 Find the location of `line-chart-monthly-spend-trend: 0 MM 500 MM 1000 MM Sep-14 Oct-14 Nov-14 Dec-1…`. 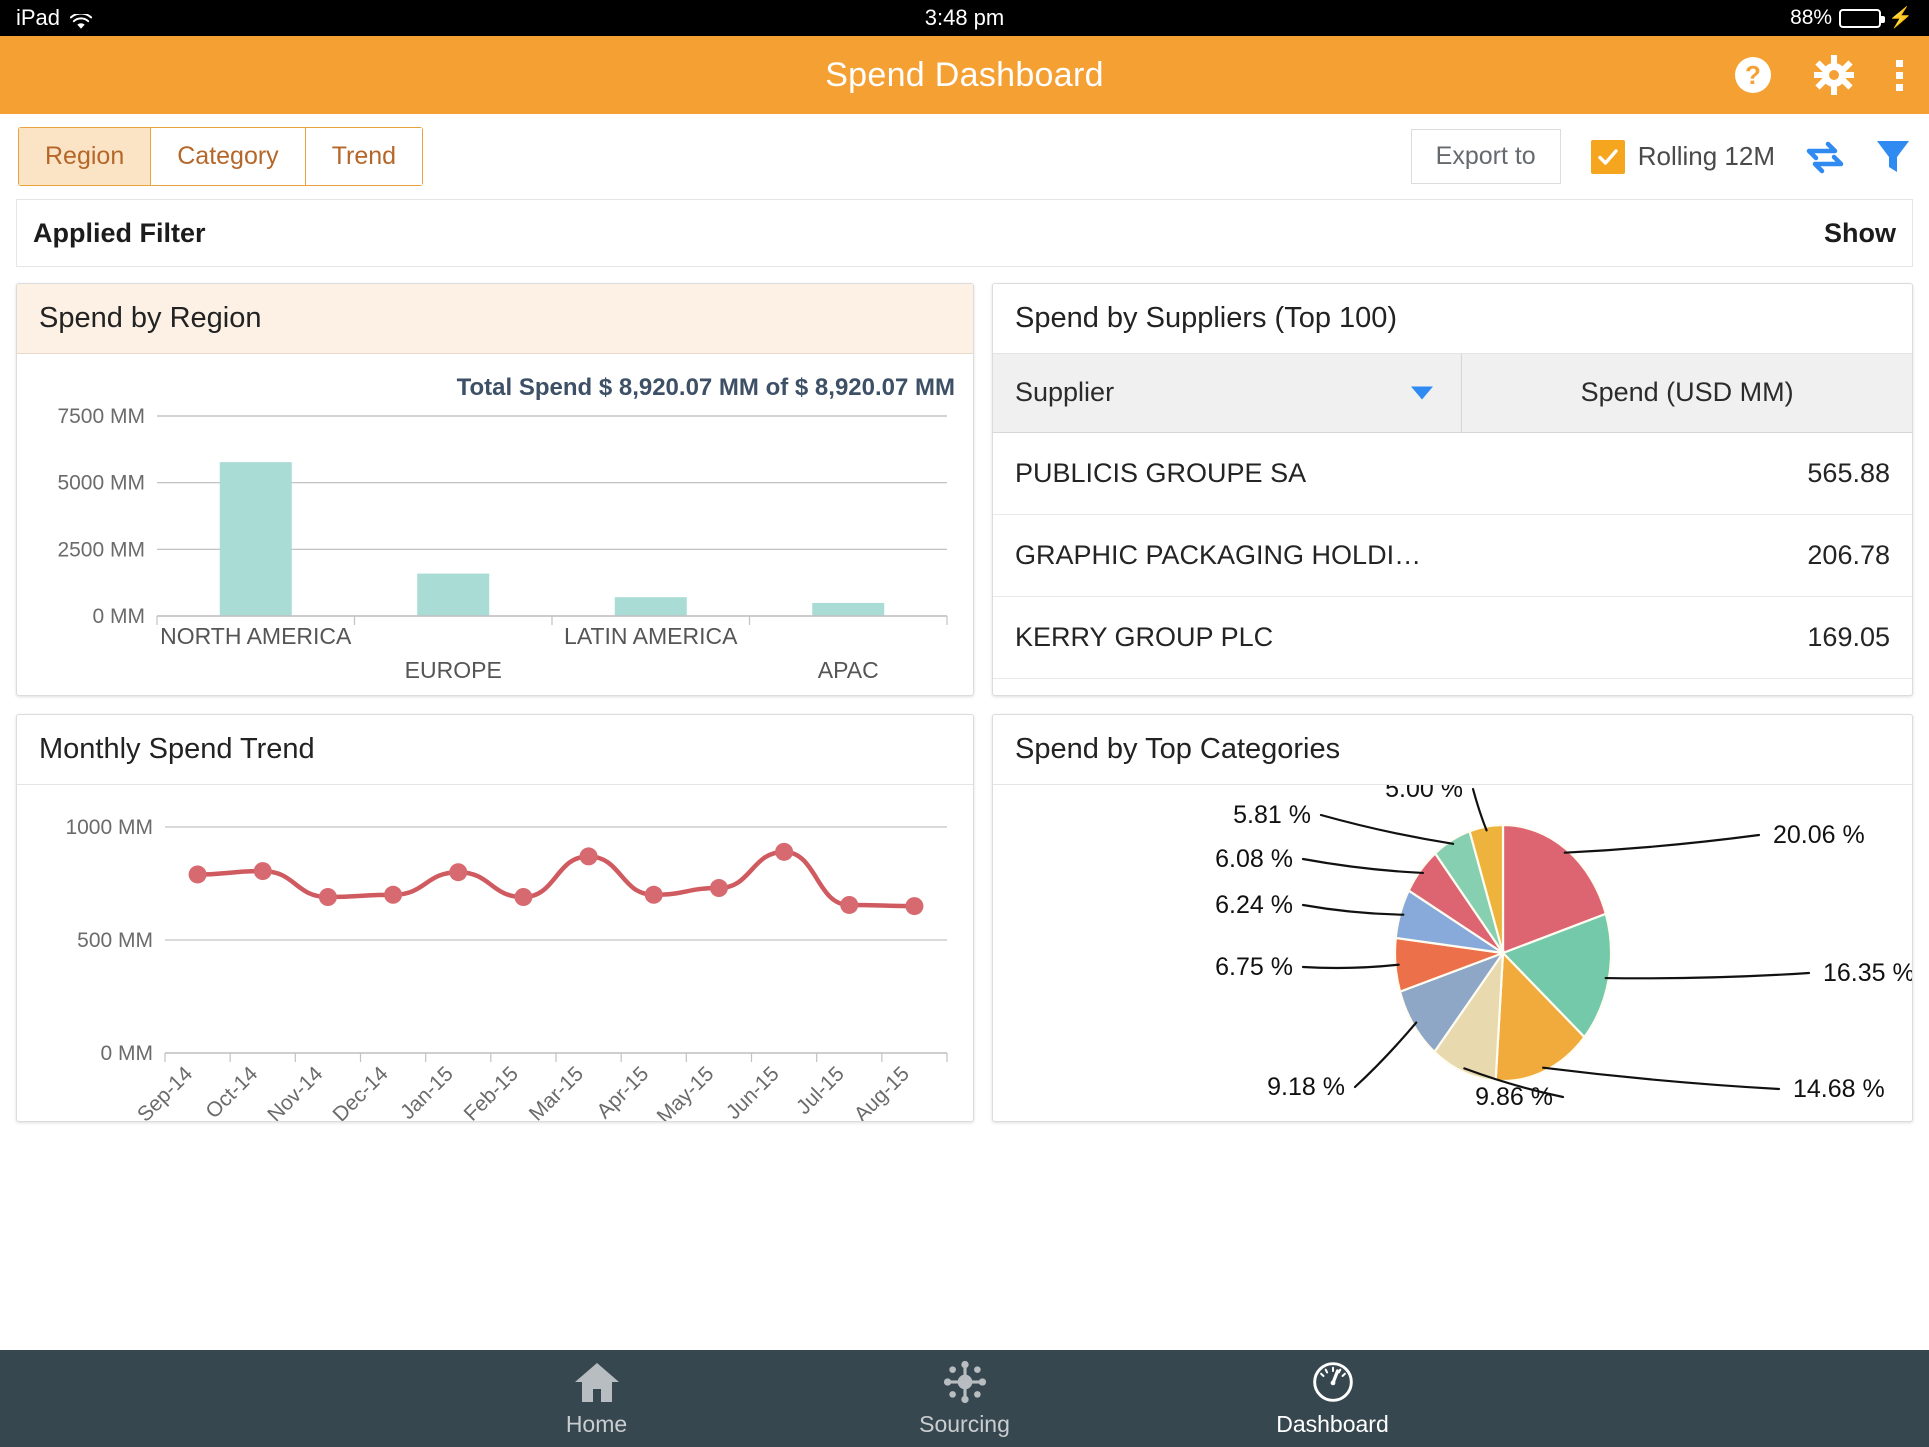

line-chart-monthly-spend-trend: 0 MM 500 MM 1000 MM Sep-14 Oct-14 Nov-14 Dec-1… is located at coordinates (495, 953).